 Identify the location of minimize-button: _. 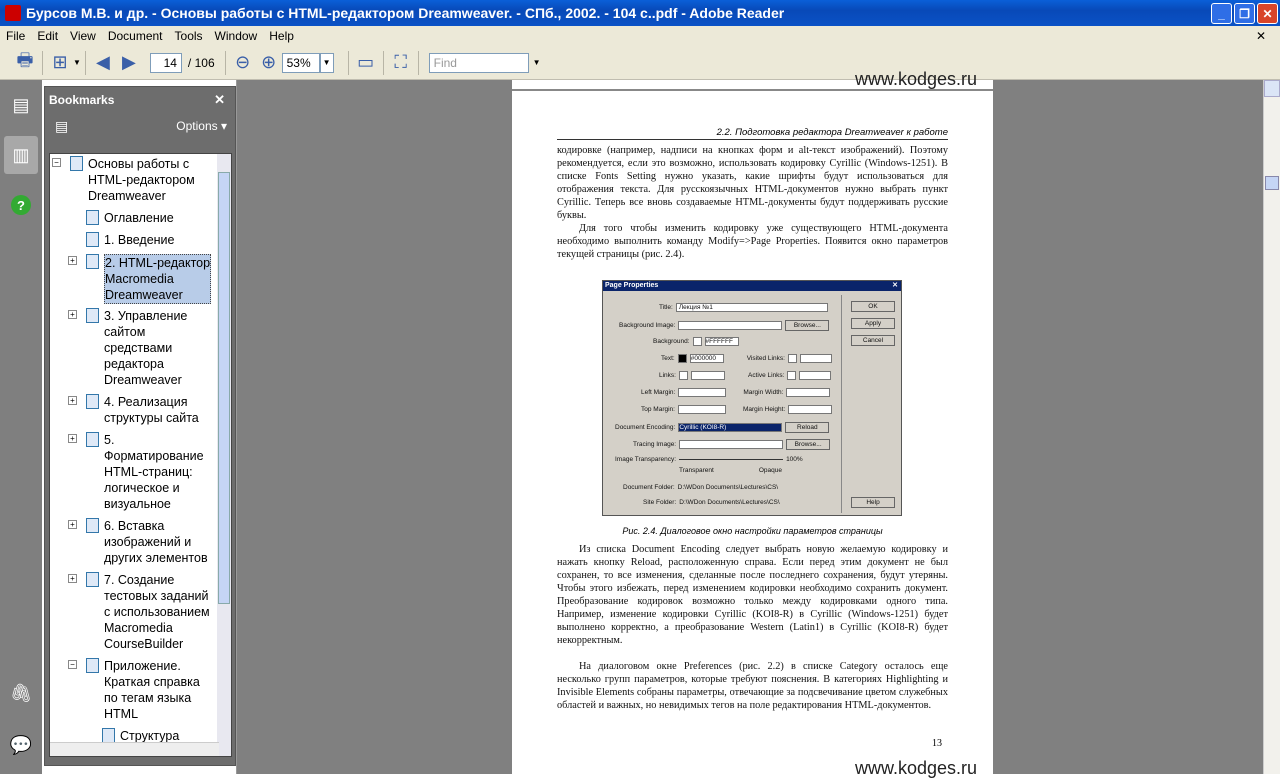
(1221, 13).